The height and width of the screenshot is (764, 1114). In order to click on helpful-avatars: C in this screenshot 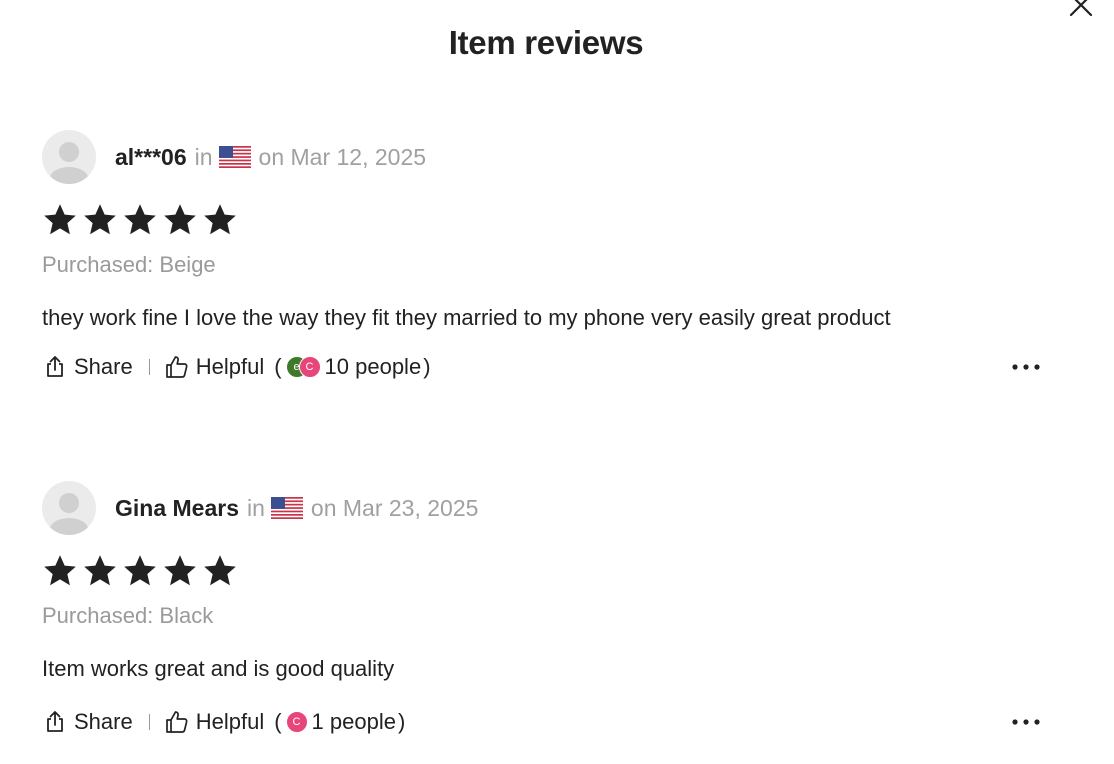, I will do `click(296, 722)`.